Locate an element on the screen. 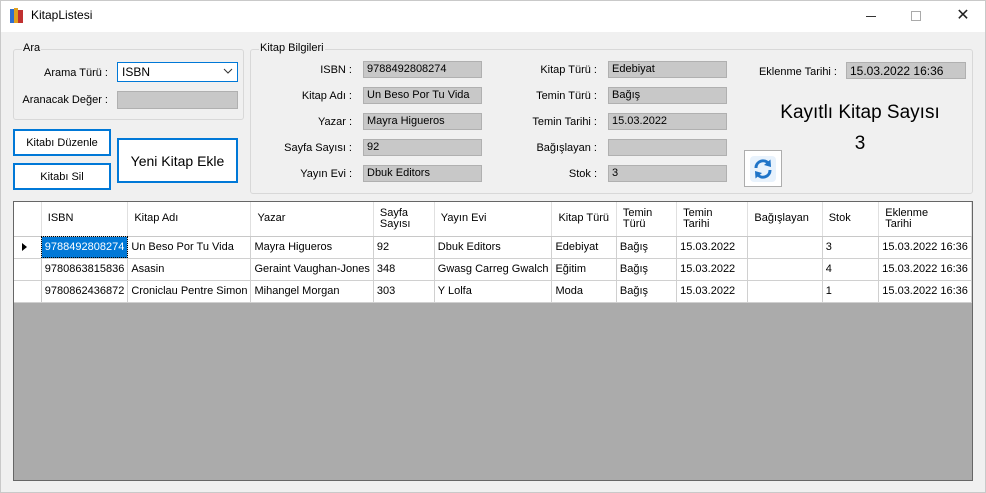  search-value-input is located at coordinates (177, 100).